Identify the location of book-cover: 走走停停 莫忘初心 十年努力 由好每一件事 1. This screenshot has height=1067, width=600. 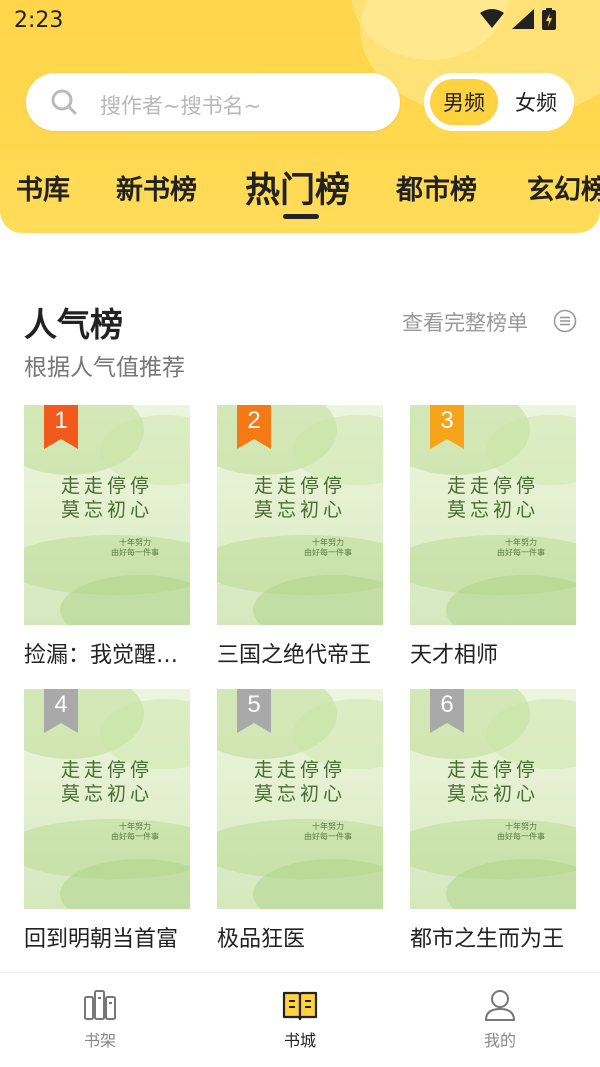
(107, 515).